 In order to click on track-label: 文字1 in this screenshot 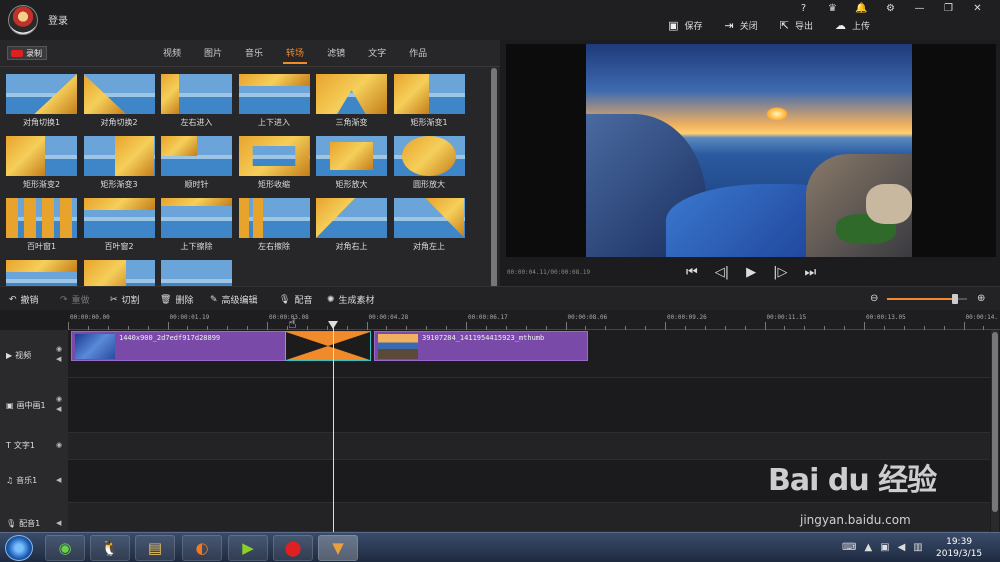, I will do `click(24, 445)`.